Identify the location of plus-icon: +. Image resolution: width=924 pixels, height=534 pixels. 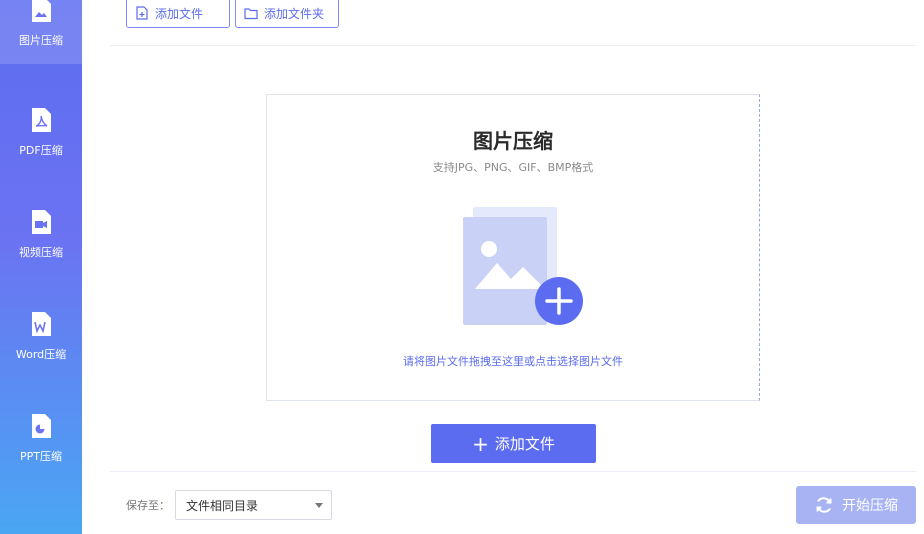
(480, 443).